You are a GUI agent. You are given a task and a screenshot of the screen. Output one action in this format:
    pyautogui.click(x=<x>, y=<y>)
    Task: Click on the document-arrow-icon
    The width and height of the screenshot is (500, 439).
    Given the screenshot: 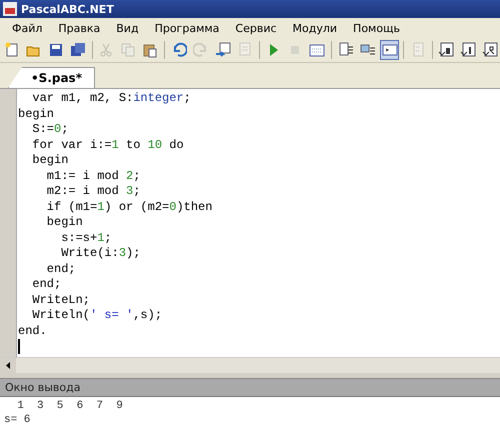 What is the action you would take?
    pyautogui.click(x=222, y=50)
    